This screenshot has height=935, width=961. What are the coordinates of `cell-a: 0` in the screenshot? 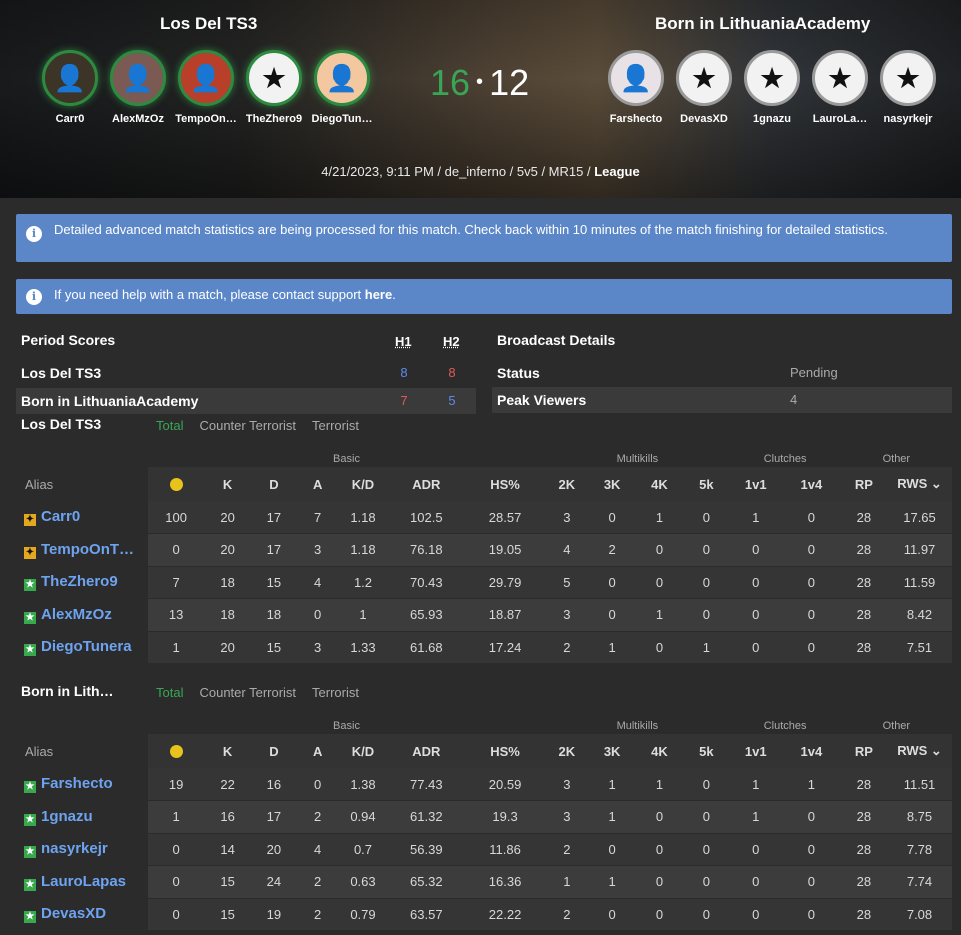 It's located at (318, 784).